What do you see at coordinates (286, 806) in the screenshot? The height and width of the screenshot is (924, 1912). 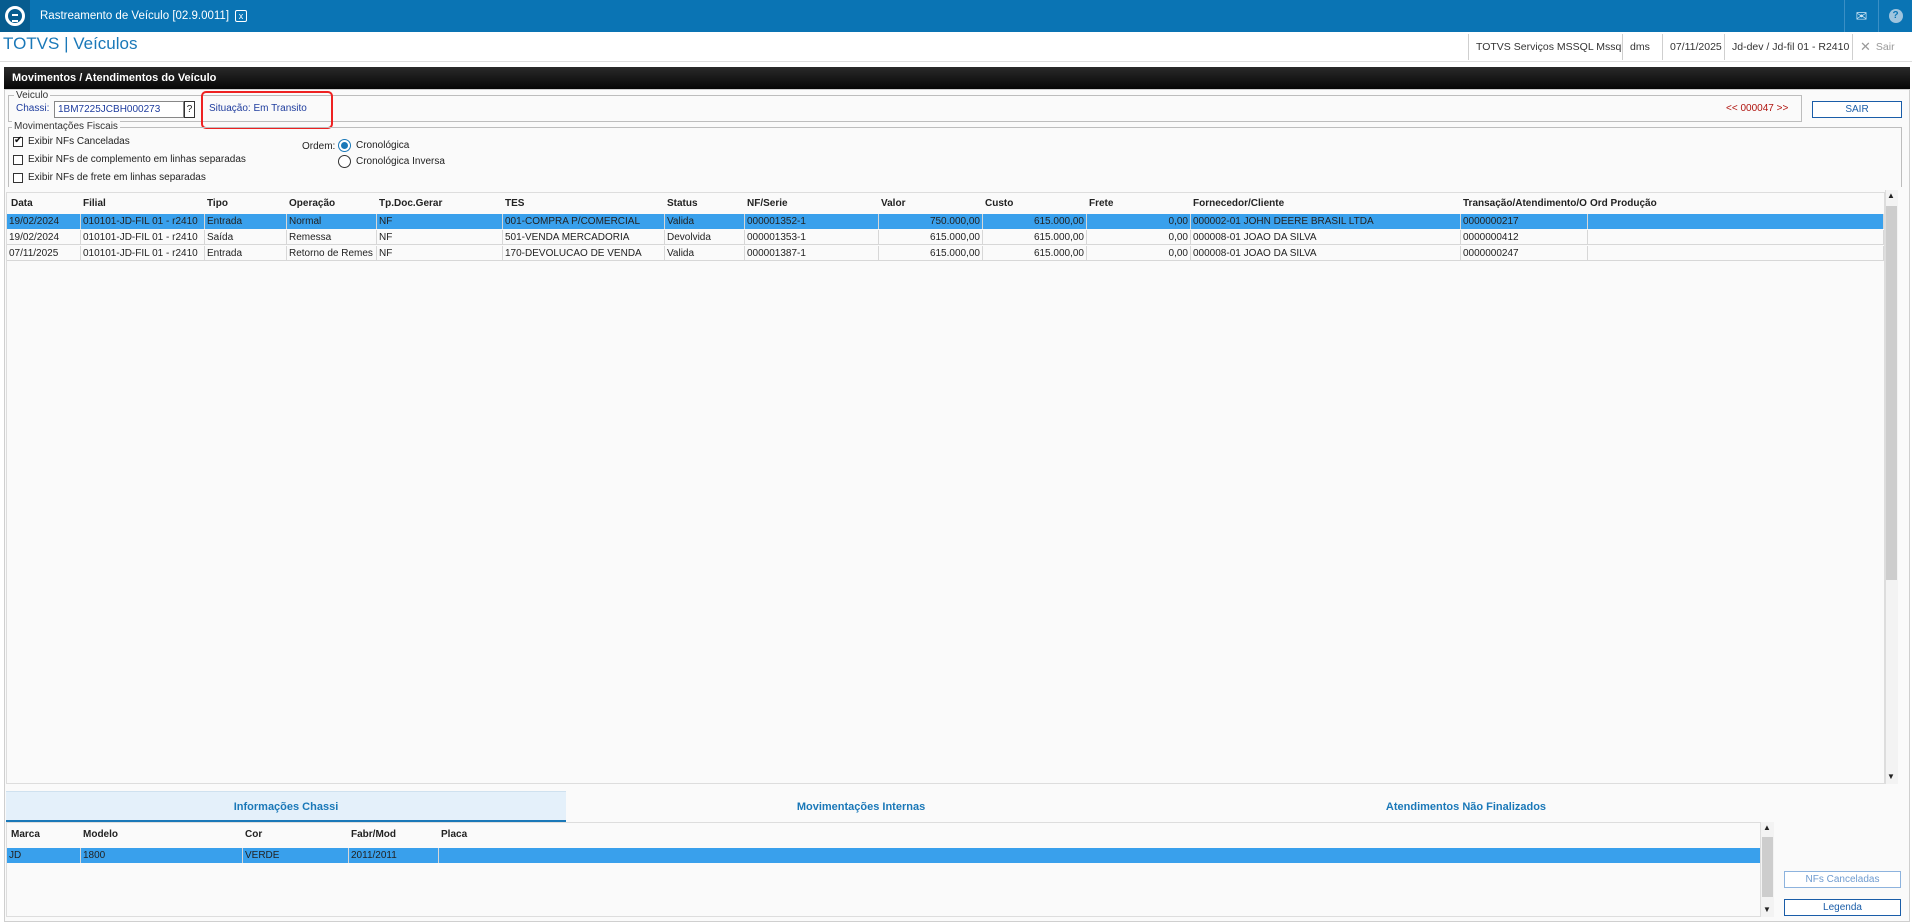 I see `tab-informacoes-chassi: Informações Chassi` at bounding box center [286, 806].